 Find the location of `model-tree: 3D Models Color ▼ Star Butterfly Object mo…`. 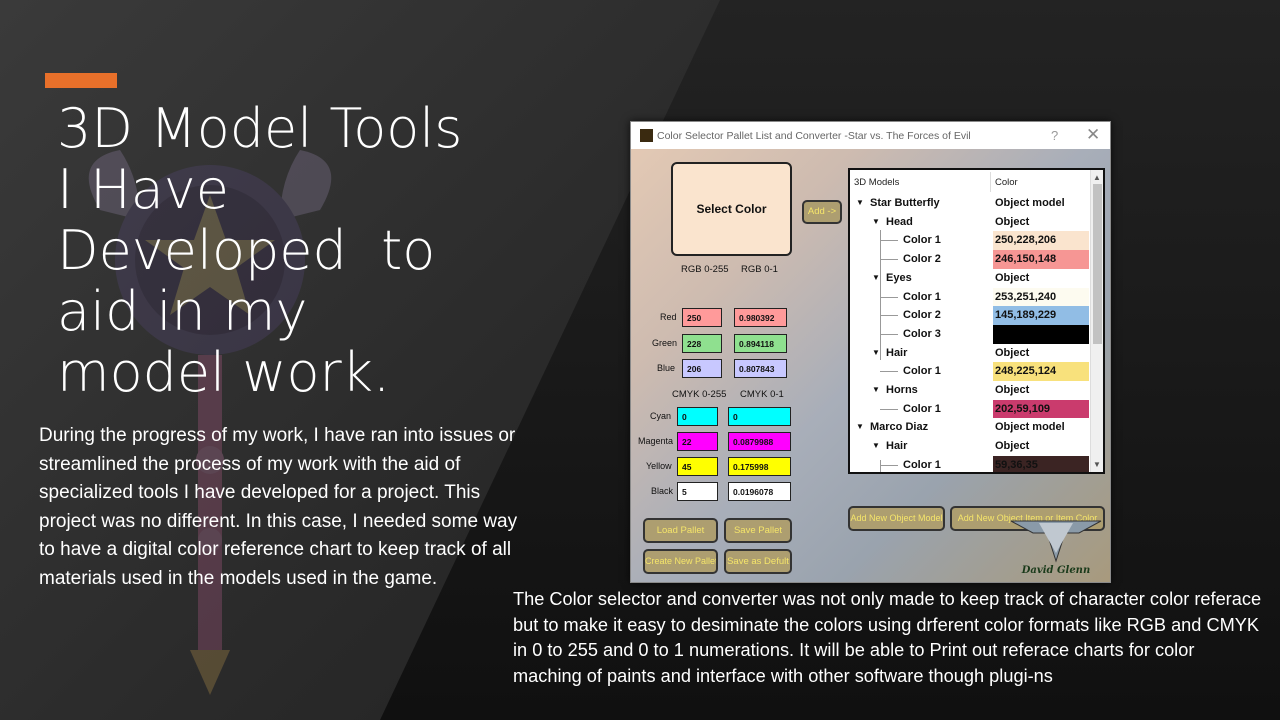

model-tree: 3D Models Color ▼ Star Butterfly Object mo… is located at coordinates (976, 321).